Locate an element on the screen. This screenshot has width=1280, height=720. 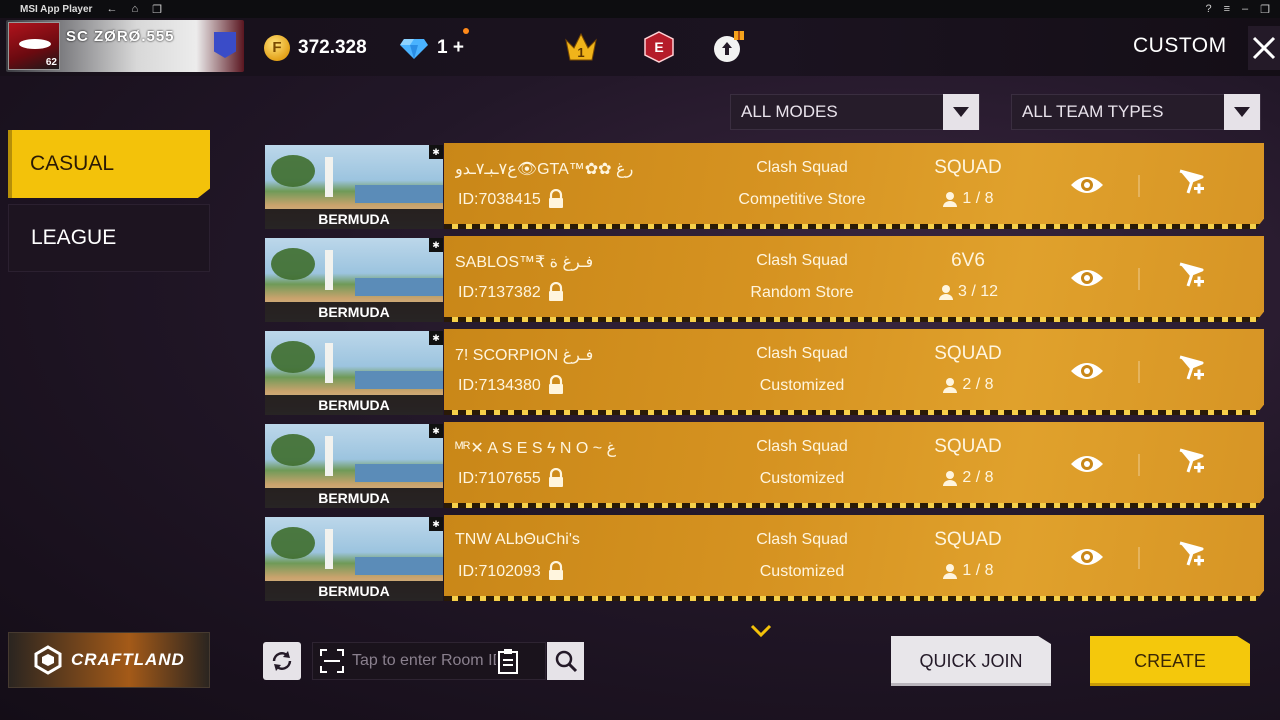
diamond-amount: 1 + is located at coordinates (450, 48).